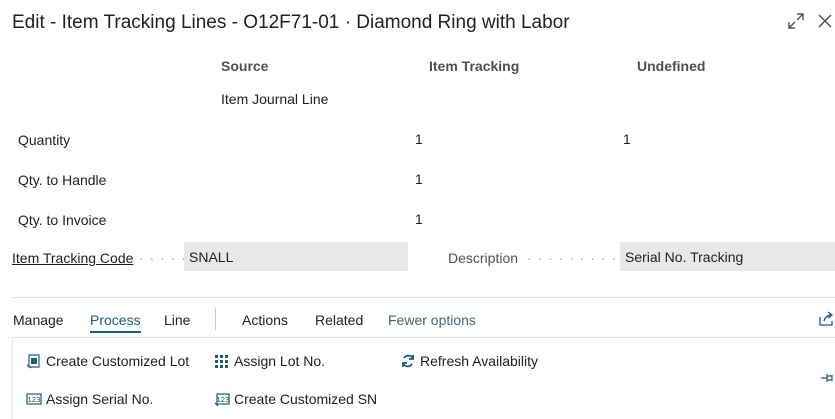 Image resolution: width=835 pixels, height=419 pixels. I want to click on lot-grid-icon, so click(222, 361).